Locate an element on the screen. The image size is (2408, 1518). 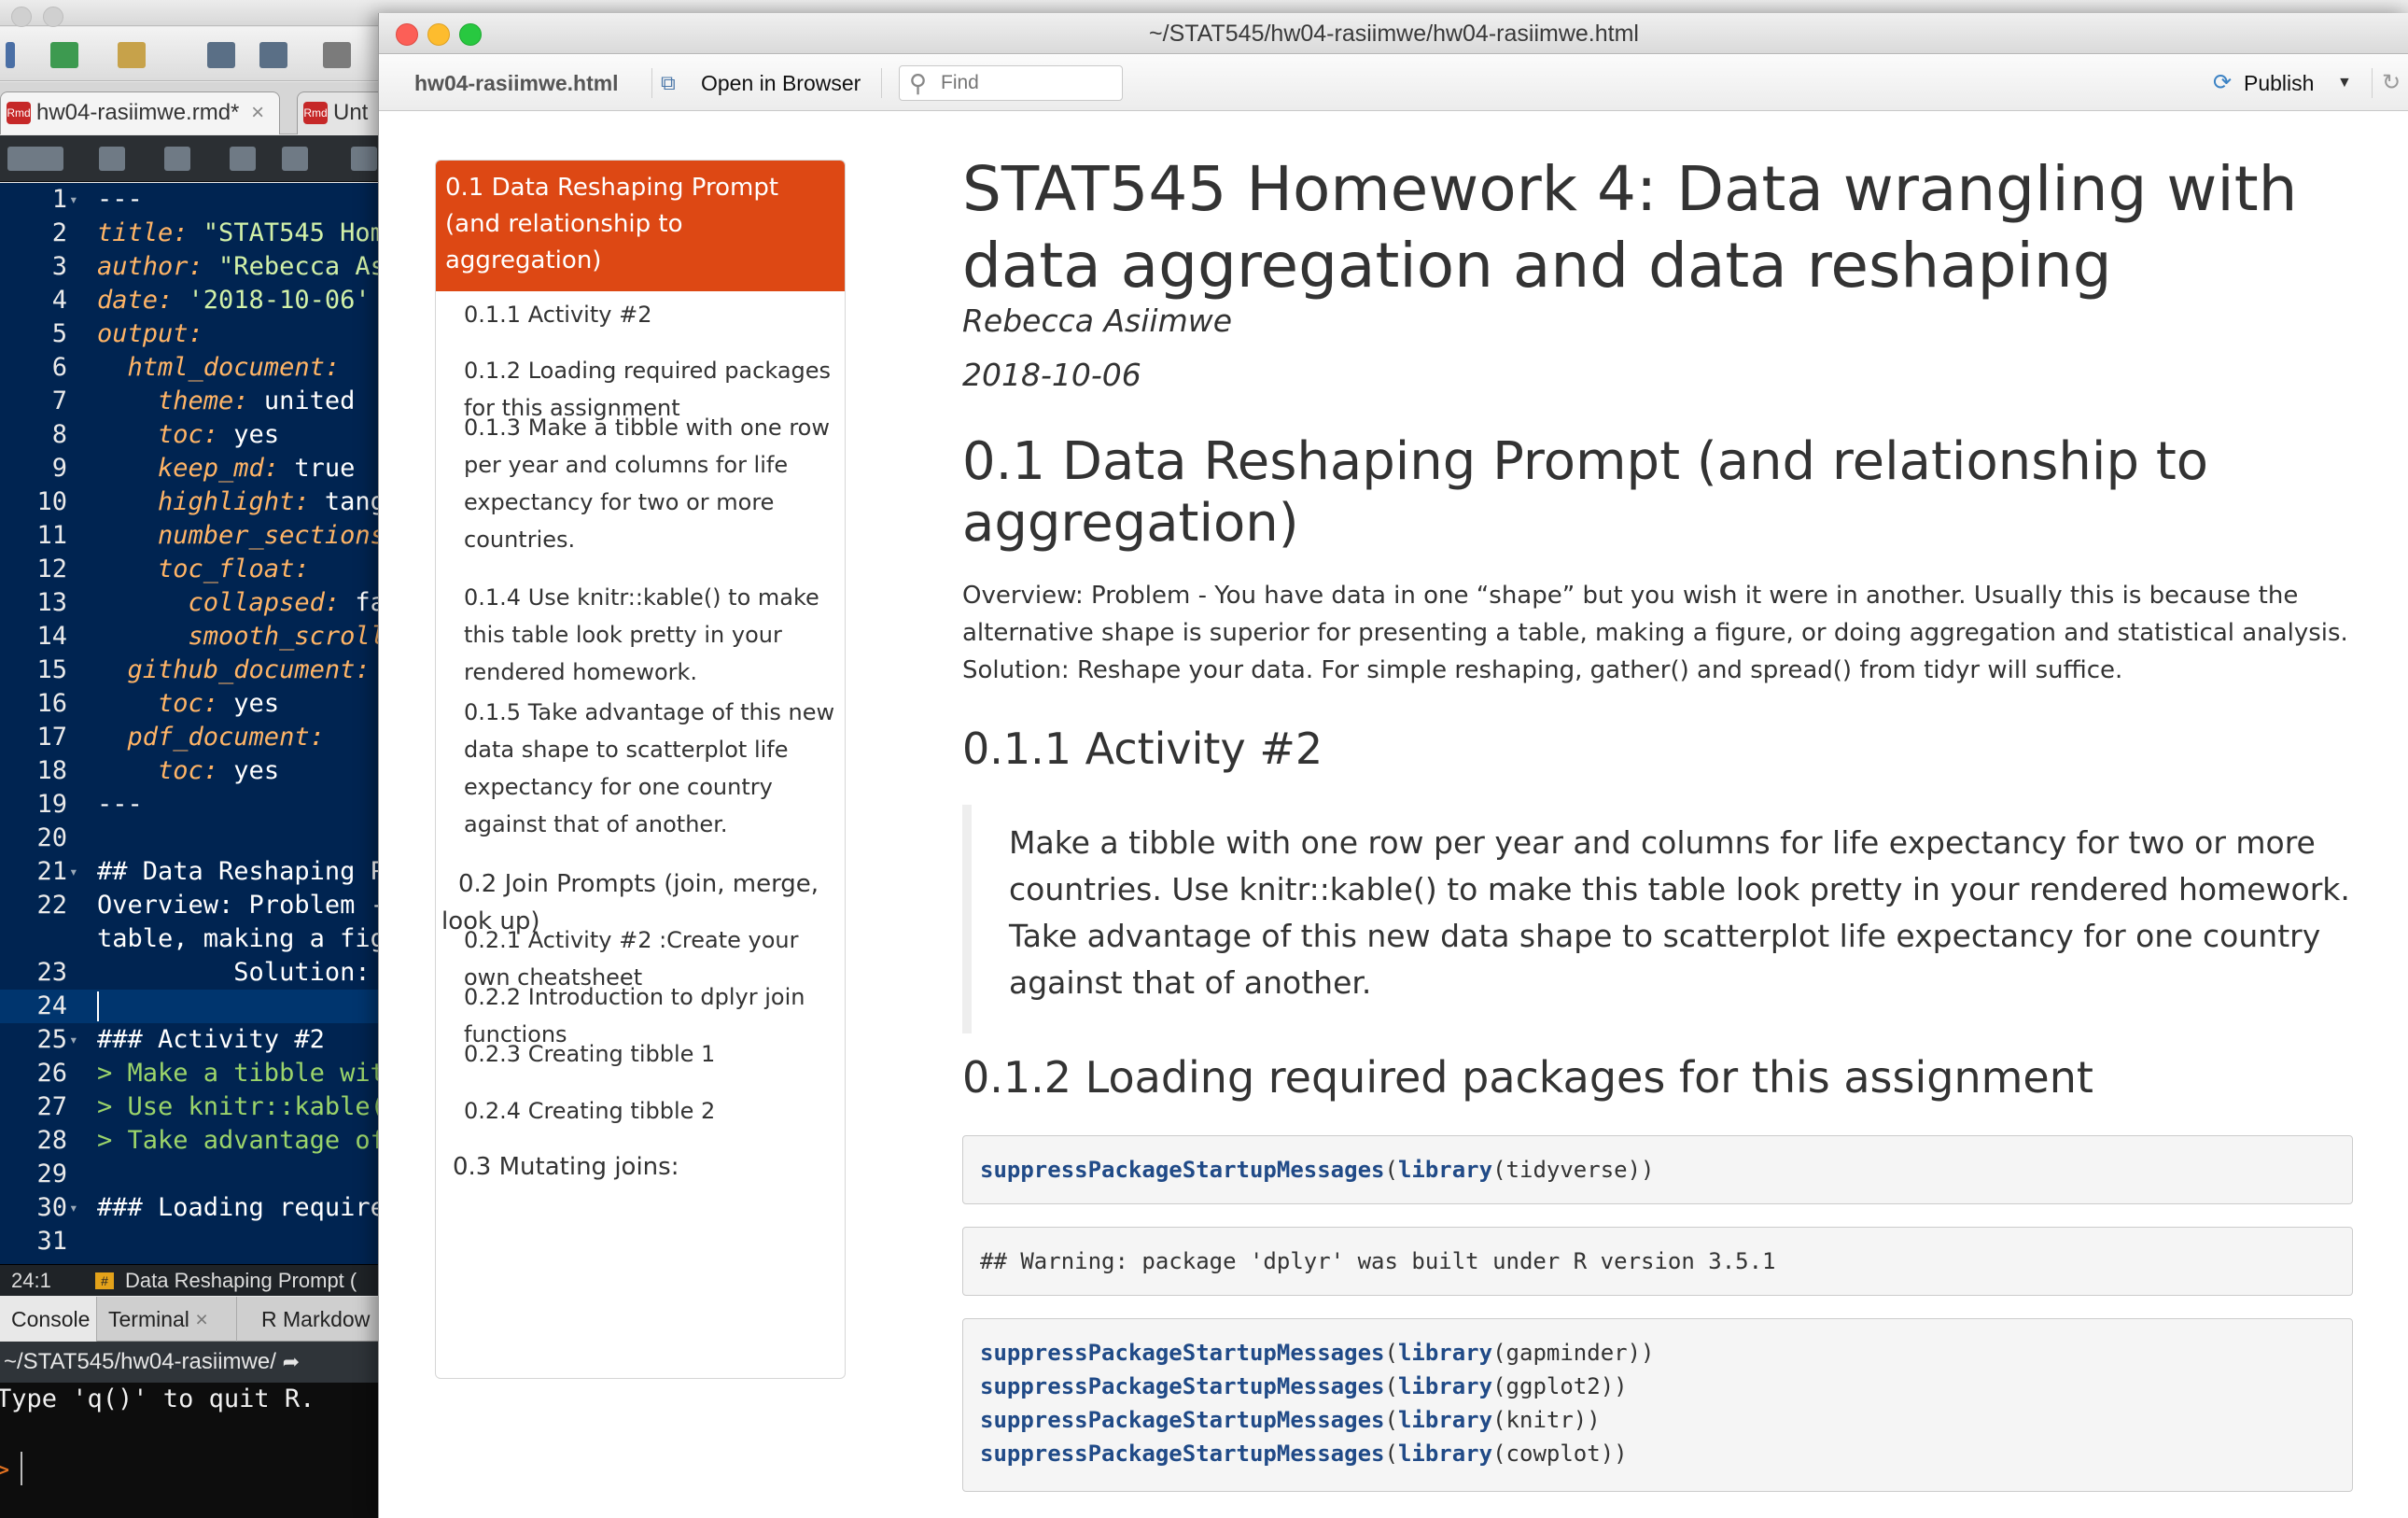
back-forward-icon is located at coordinates (35, 159).